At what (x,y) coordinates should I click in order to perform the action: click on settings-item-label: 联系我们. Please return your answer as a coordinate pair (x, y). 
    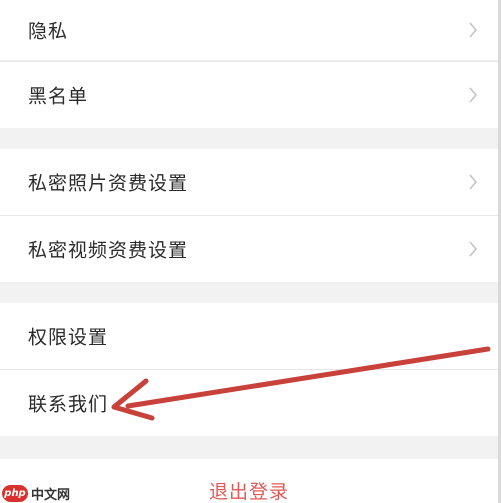
    Looking at the image, I should click on (68, 404).